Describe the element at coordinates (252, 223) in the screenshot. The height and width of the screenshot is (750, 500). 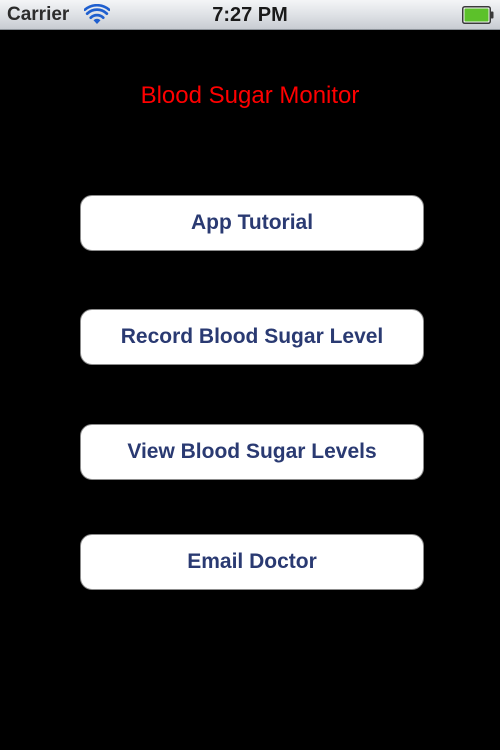
I see `app-tutorial-button: App Tutorial` at that location.